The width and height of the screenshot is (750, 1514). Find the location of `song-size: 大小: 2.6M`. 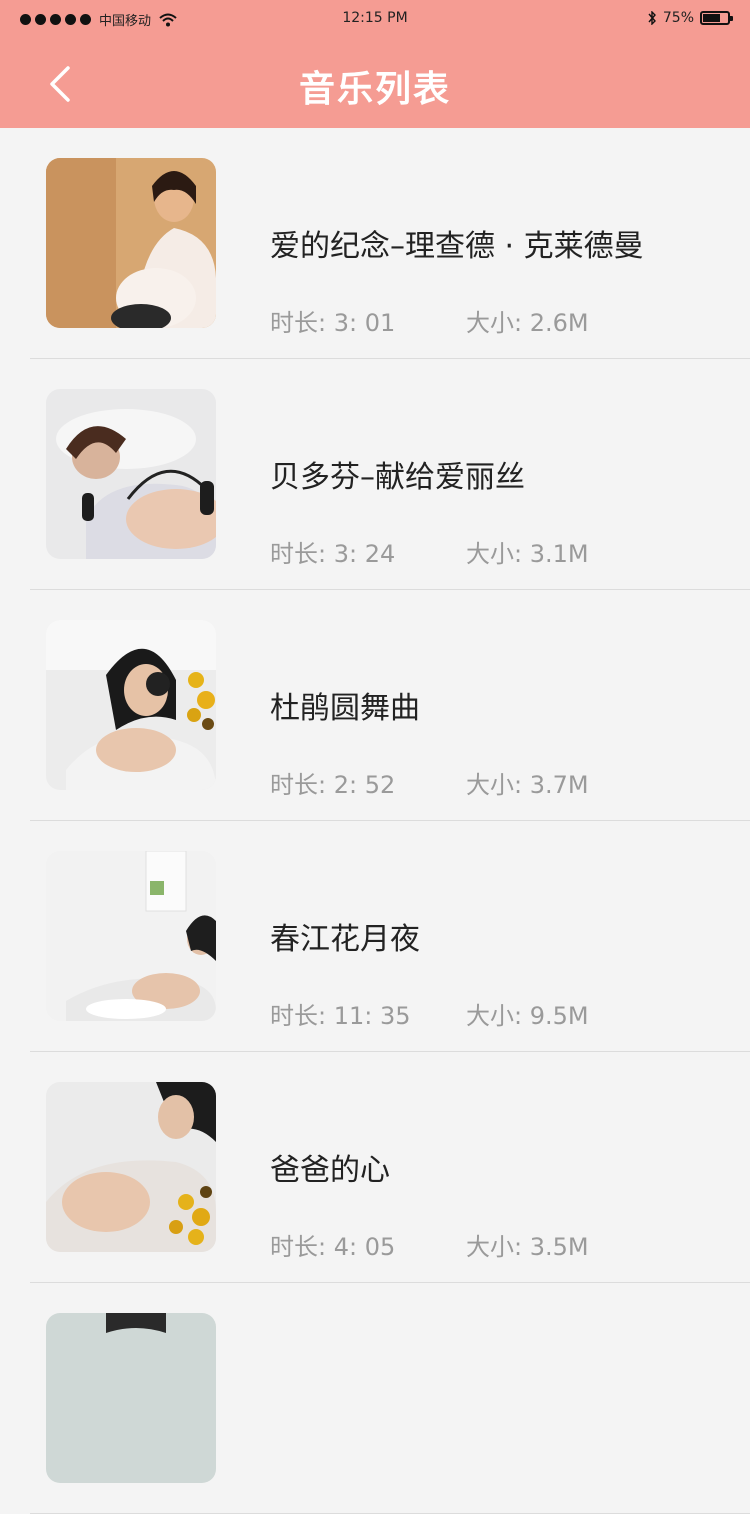

song-size: 大小: 2.6M is located at coordinates (527, 323).